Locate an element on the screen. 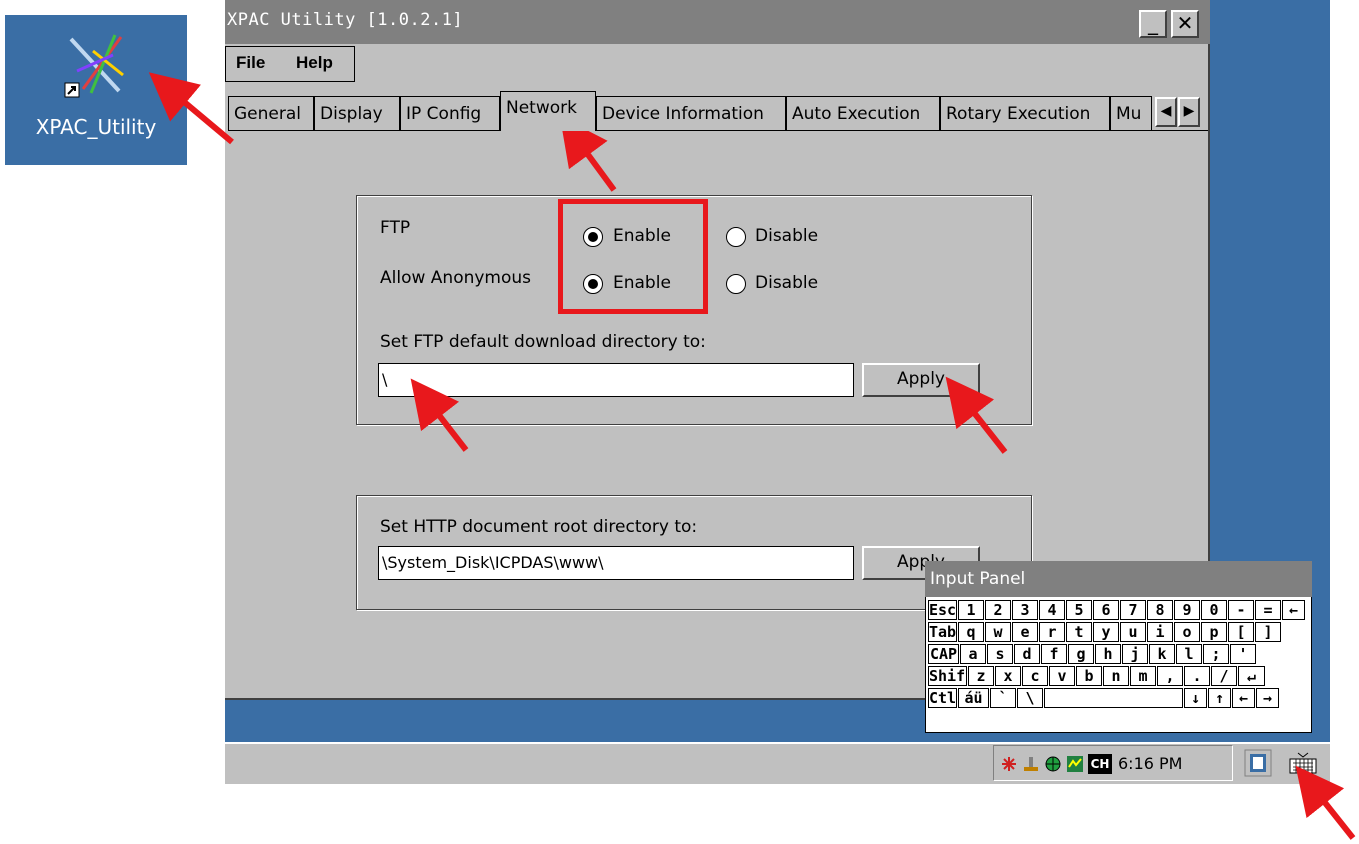  arrow-to-ftp-dir-input is located at coordinates (439, 415).